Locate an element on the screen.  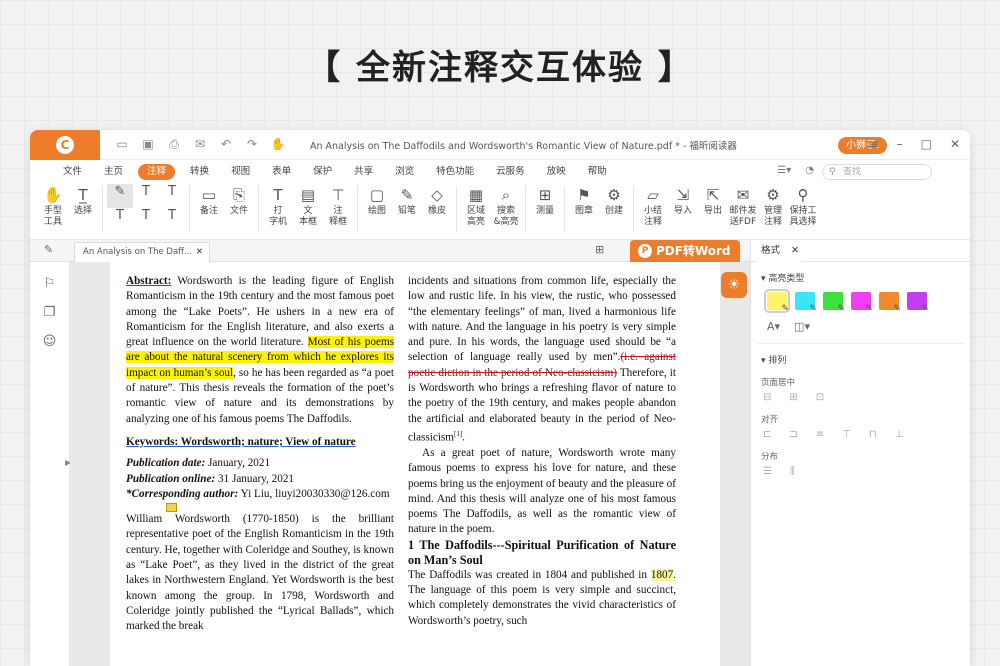
print-icon: ⎙ is located at coordinates (174, 144).